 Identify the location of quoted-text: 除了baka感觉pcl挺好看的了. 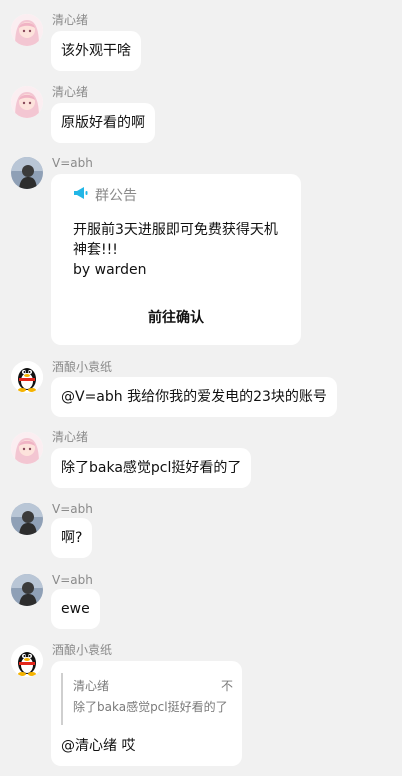
(150, 707).